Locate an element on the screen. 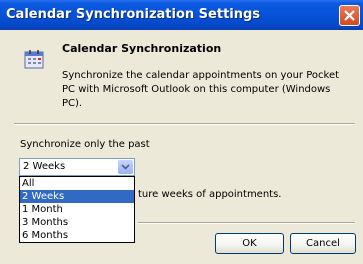 Image resolution: width=363 pixels, height=264 pixels. calendar-icon is located at coordinates (34, 59).